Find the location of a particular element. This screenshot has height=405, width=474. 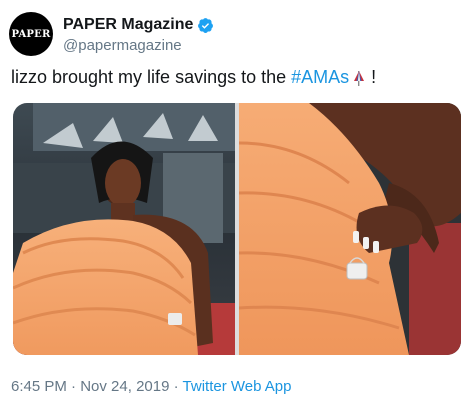

tweet-time: 6:45 PM is located at coordinates (39, 386).